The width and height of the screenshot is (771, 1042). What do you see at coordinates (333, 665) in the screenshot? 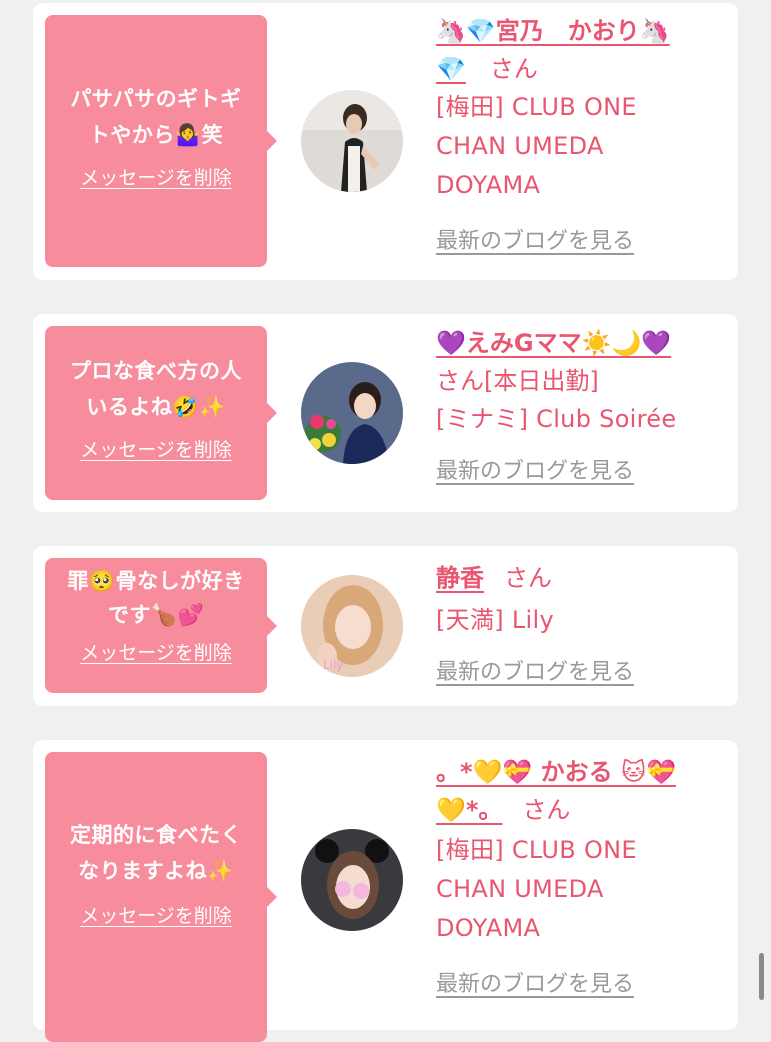
I see `svg-text: Lily` at bounding box center [333, 665].